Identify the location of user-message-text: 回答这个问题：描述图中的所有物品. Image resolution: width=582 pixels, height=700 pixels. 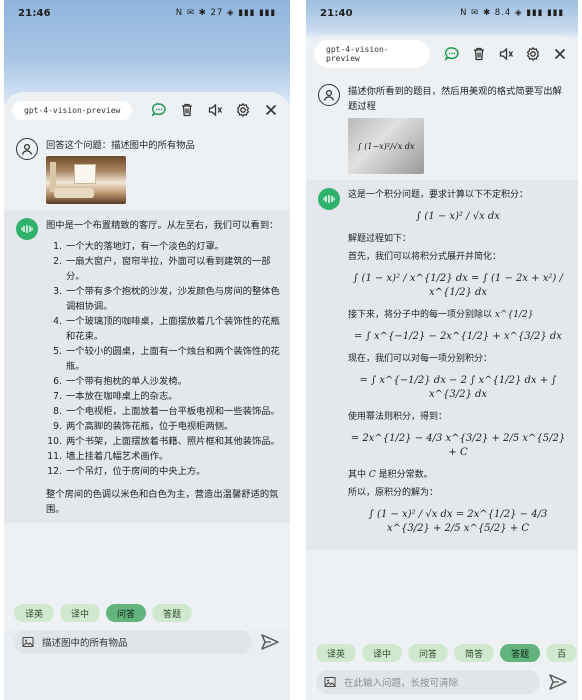
(120, 145).